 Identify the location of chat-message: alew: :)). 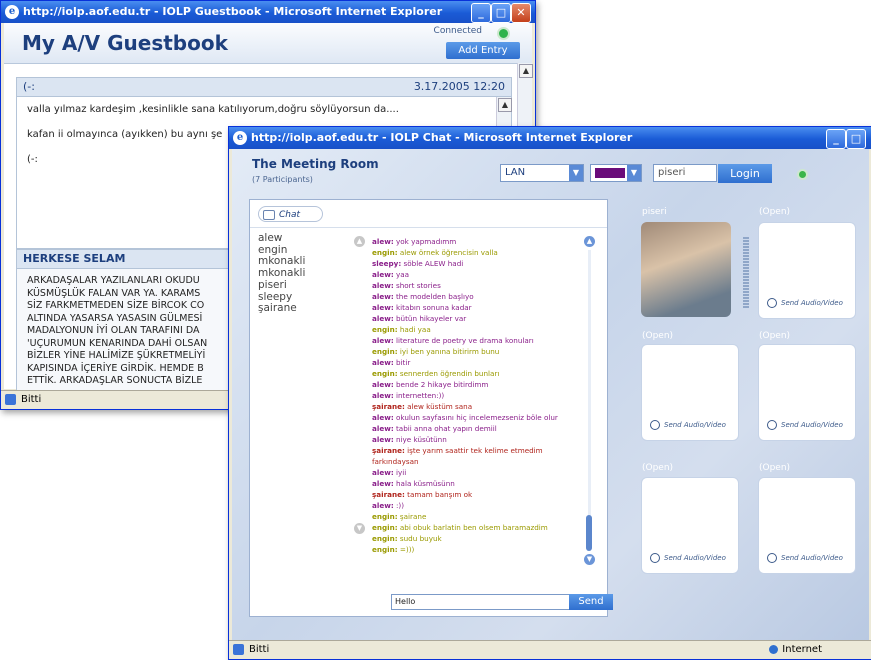
(482, 505).